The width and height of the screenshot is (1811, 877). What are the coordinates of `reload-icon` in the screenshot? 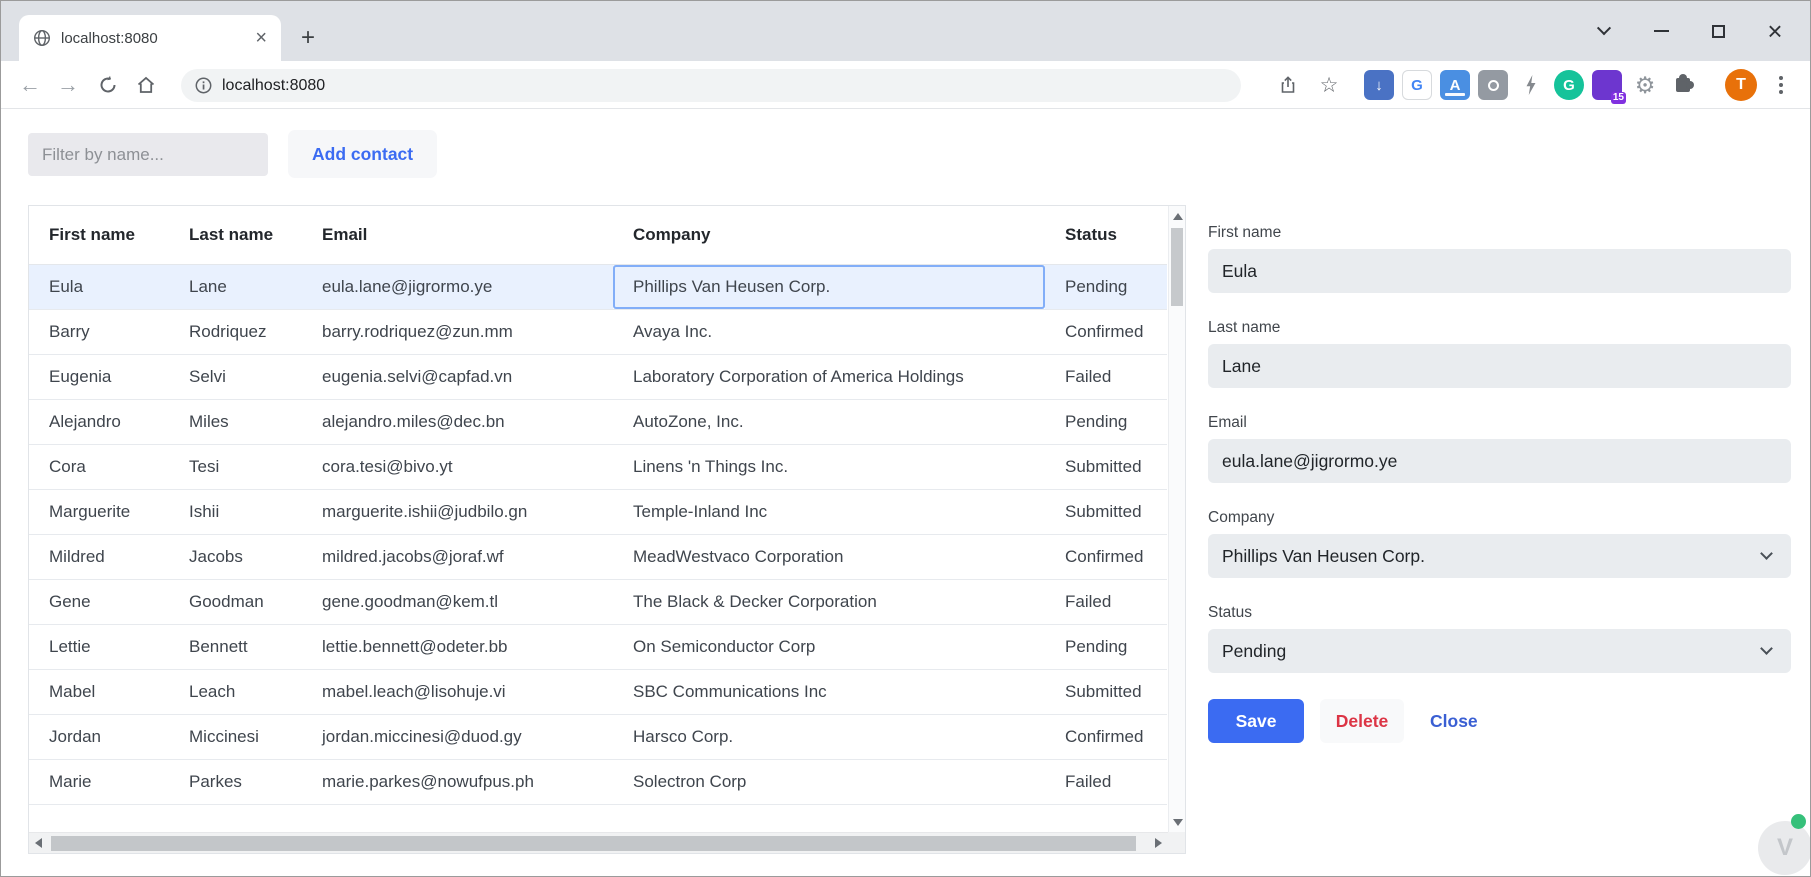 It's located at (108, 85).